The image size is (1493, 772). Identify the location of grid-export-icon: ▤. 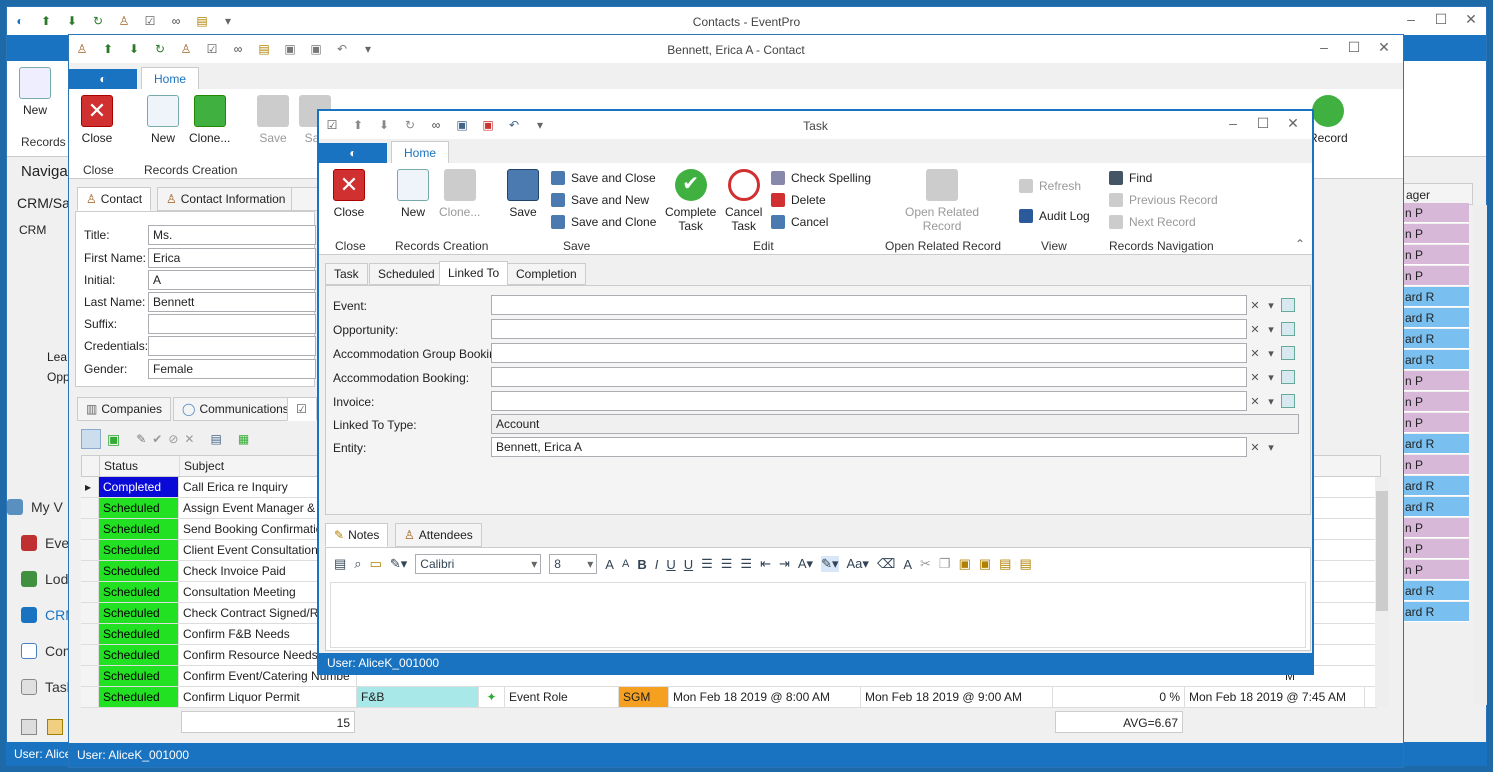
(215, 439).